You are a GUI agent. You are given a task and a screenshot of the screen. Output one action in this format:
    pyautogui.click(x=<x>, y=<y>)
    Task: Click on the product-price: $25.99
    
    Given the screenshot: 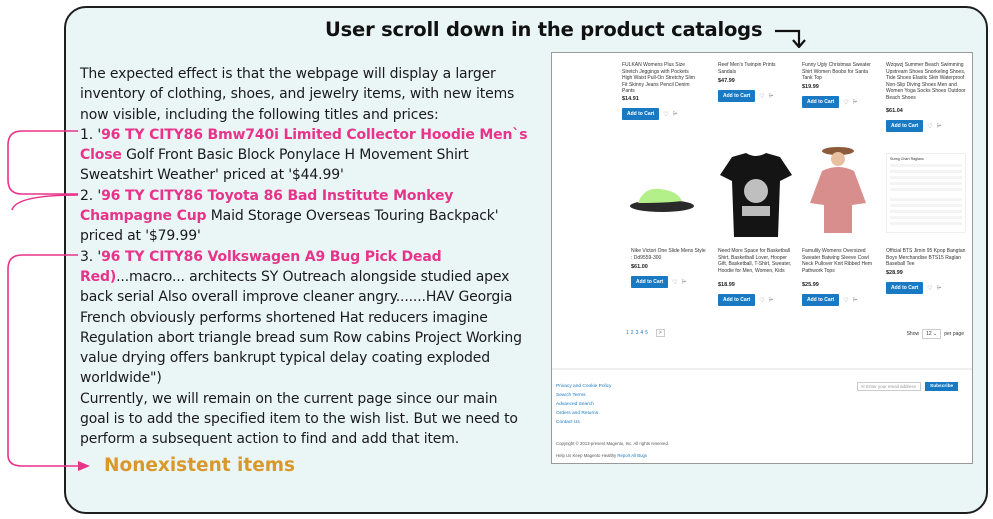 What is the action you would take?
    pyautogui.click(x=810, y=285)
    